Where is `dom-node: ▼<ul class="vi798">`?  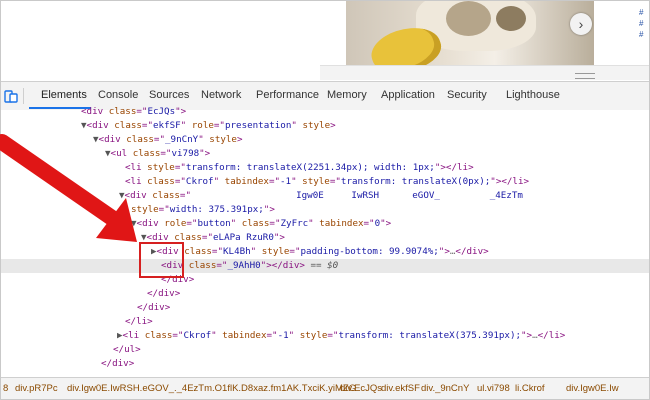 dom-node: ▼<ul class="vi798"> is located at coordinates (325, 154).